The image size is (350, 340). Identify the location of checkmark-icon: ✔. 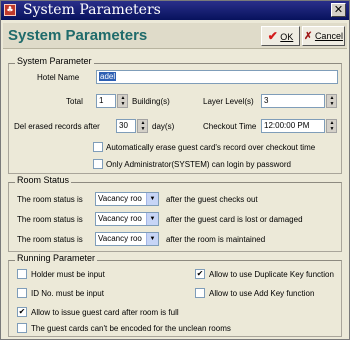
(272, 36).